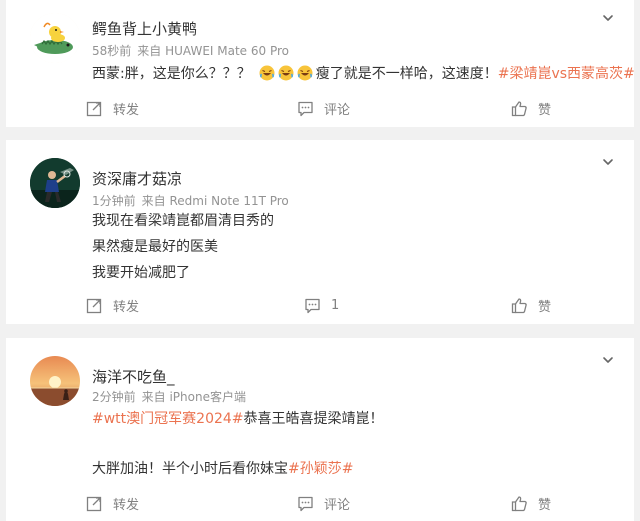  I want to click on post-text-pre: 西蒙:胖，这是你么？？？, so click(171, 74).